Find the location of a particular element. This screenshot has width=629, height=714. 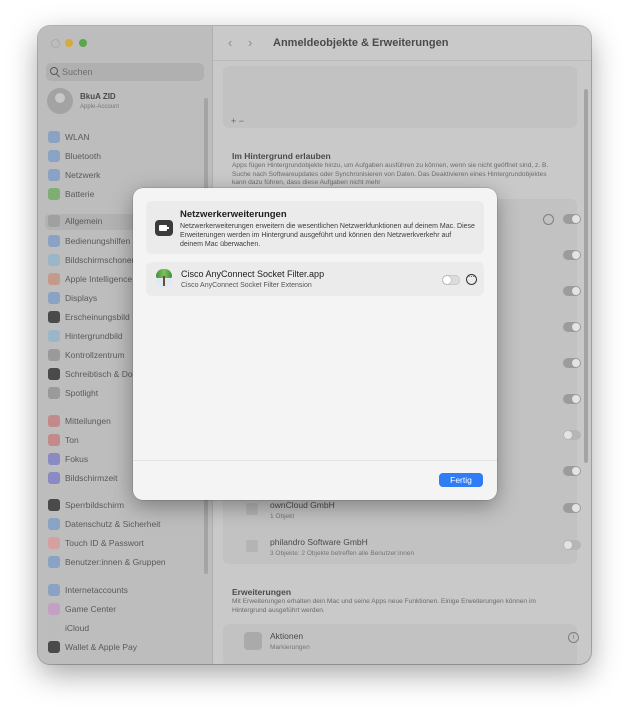

owncloud-app-icon is located at coordinates (252, 509).